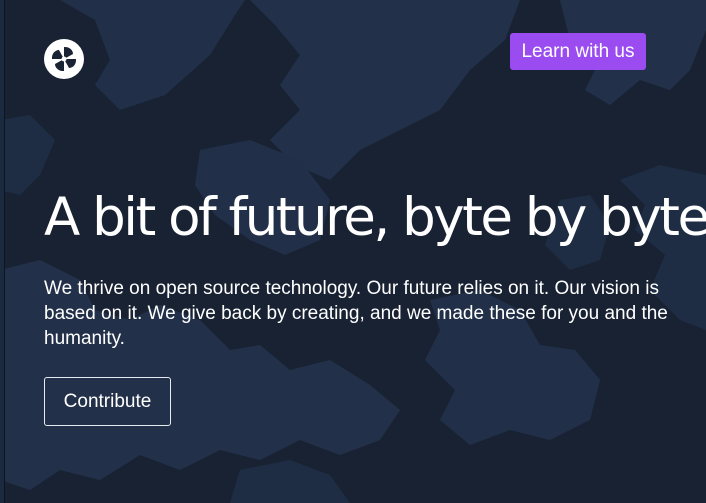 The height and width of the screenshot is (503, 706). I want to click on learn-with-us-button: Learn with us, so click(578, 51).